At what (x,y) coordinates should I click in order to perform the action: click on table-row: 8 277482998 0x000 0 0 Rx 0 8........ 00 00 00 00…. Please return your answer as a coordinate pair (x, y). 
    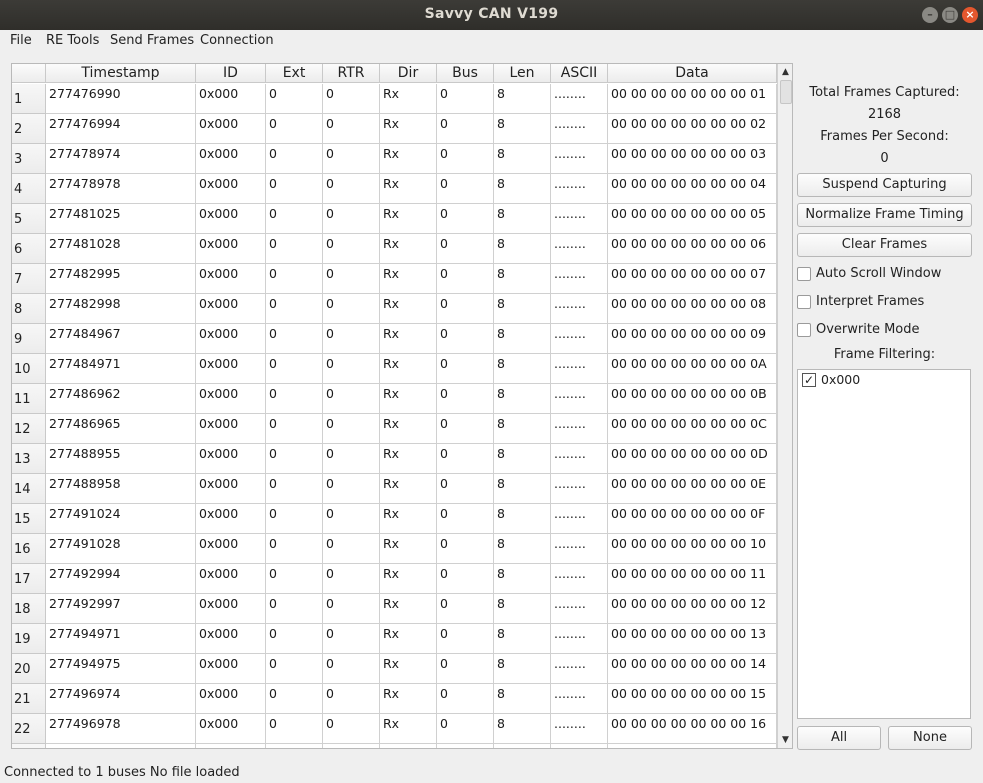
    Looking at the image, I should click on (394, 309).